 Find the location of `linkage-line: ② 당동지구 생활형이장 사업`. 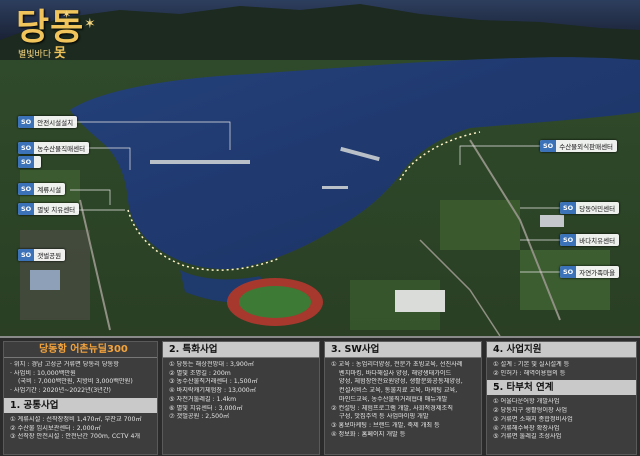

linkage-line: ② 당동지구 생활형이장 사업 is located at coordinates (530, 411).